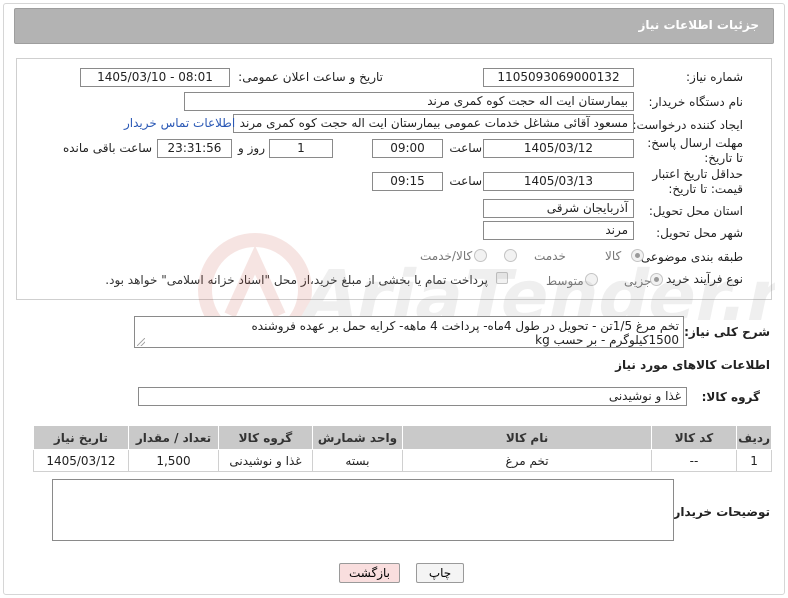  What do you see at coordinates (155, 77) in the screenshot?
I see `announce-date-field: 1405/03/10 - 08:01` at bounding box center [155, 77].